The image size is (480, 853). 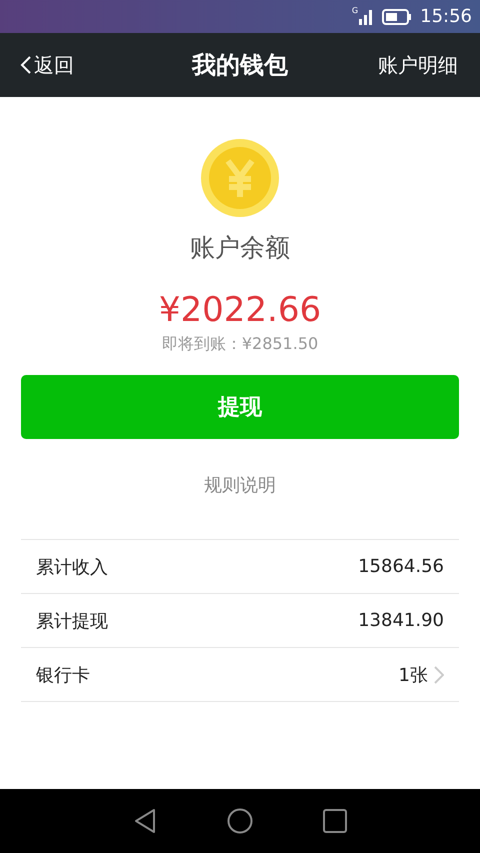 What do you see at coordinates (366, 16) in the screenshot?
I see `signal-icon` at bounding box center [366, 16].